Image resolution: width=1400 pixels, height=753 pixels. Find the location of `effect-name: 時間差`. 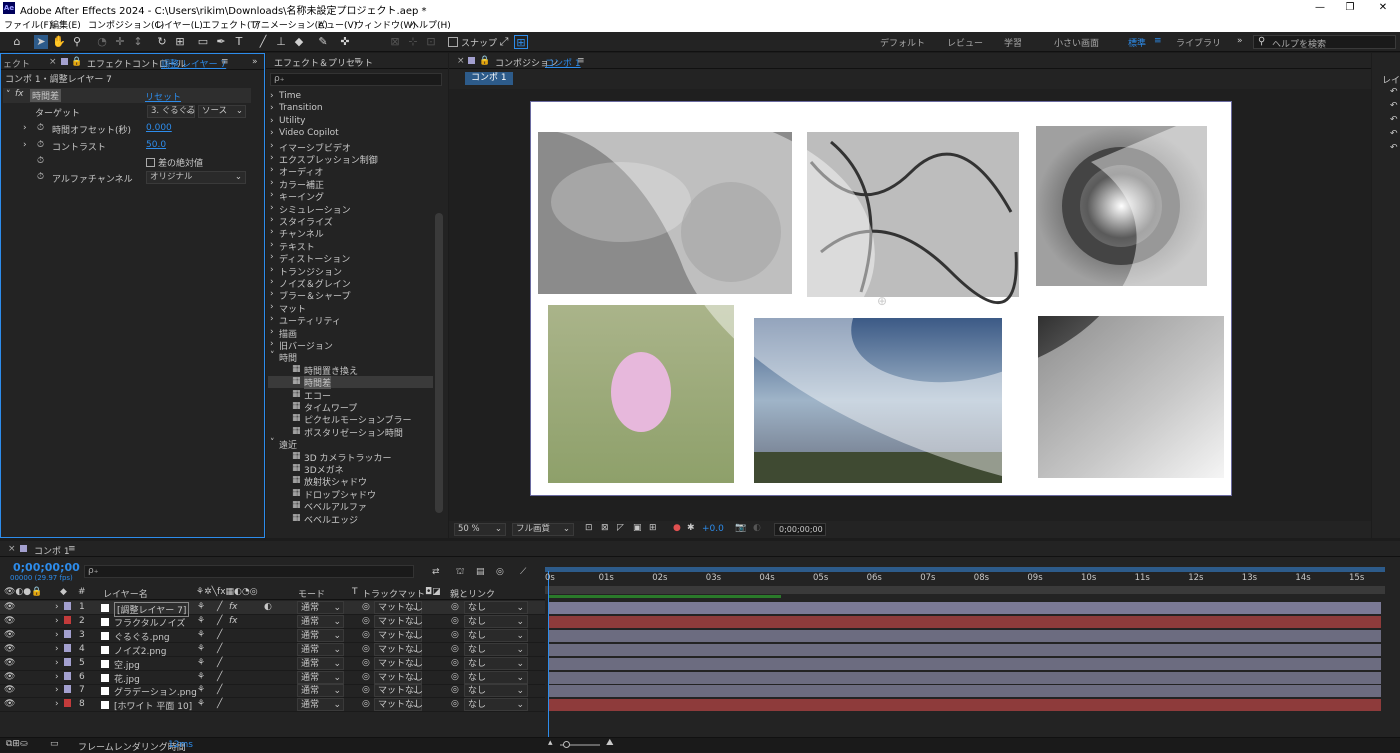

effect-name: 時間差 is located at coordinates (46, 95).